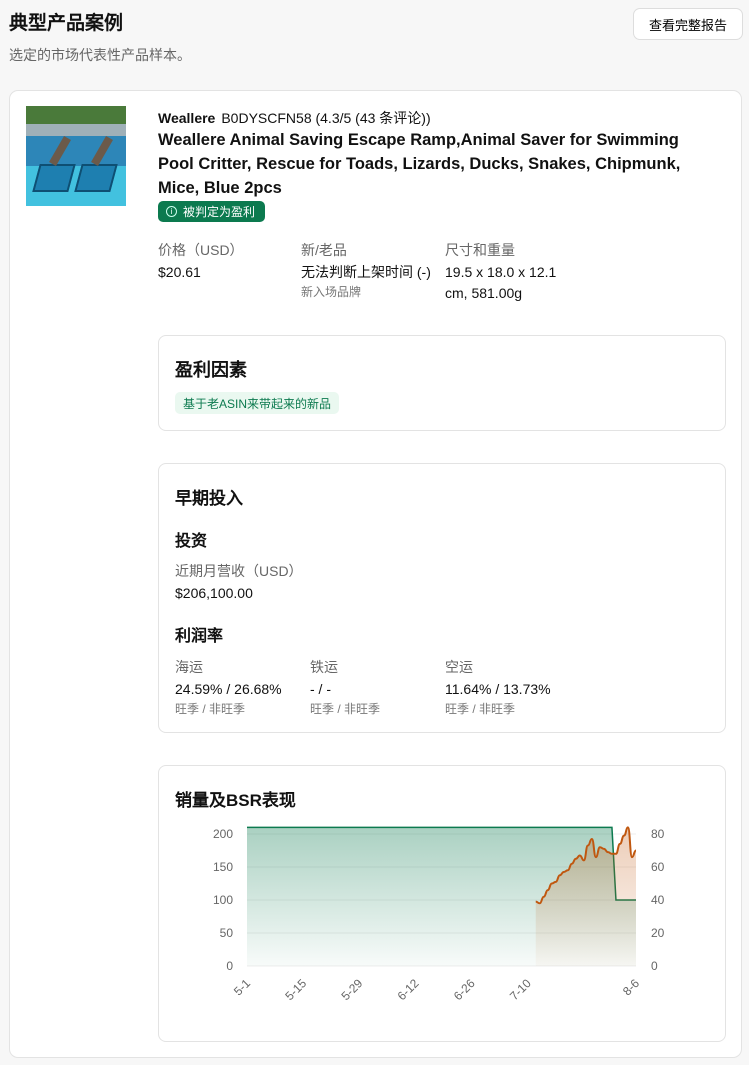  What do you see at coordinates (223, 867) in the screenshot?
I see `left-axis-tick: 150` at bounding box center [223, 867].